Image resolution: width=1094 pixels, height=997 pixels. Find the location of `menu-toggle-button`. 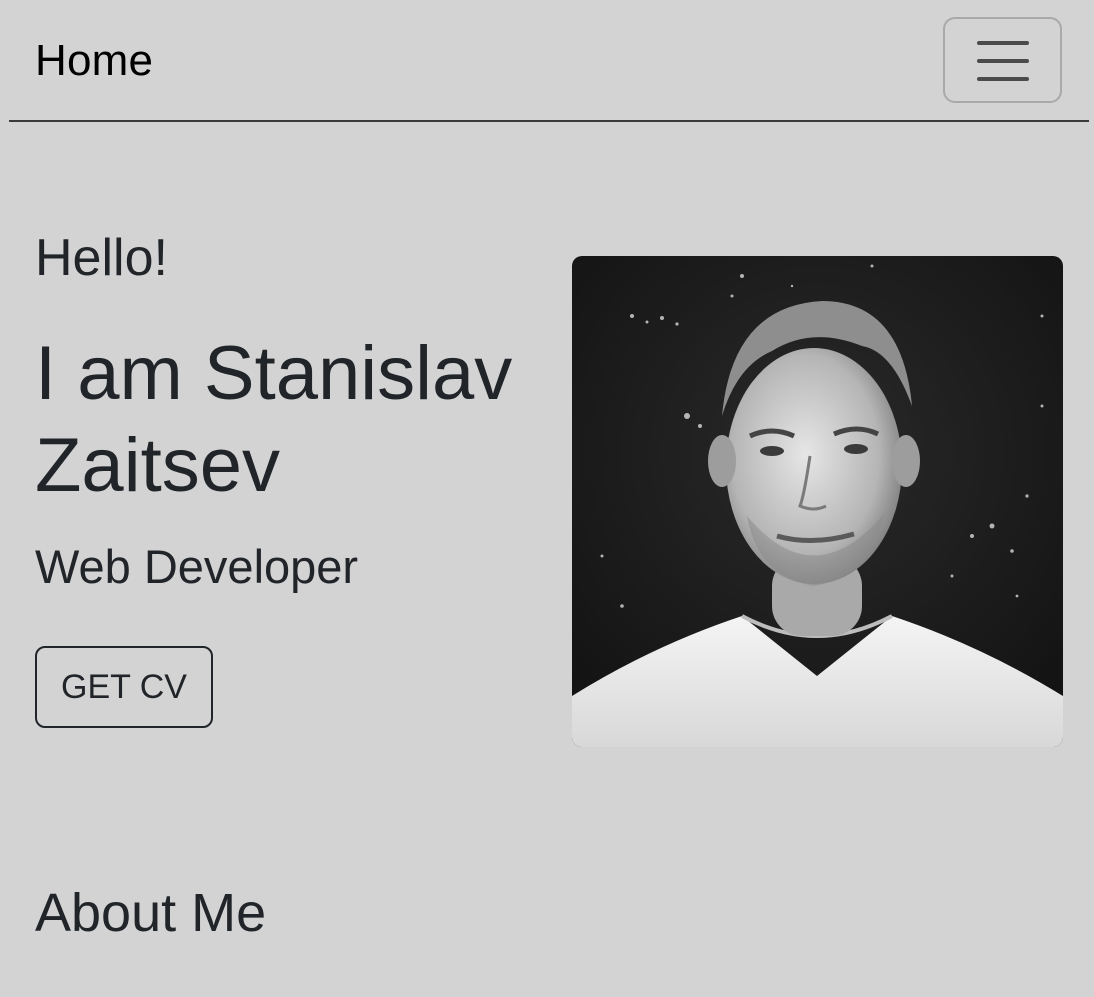

menu-toggle-button is located at coordinates (1002, 60).